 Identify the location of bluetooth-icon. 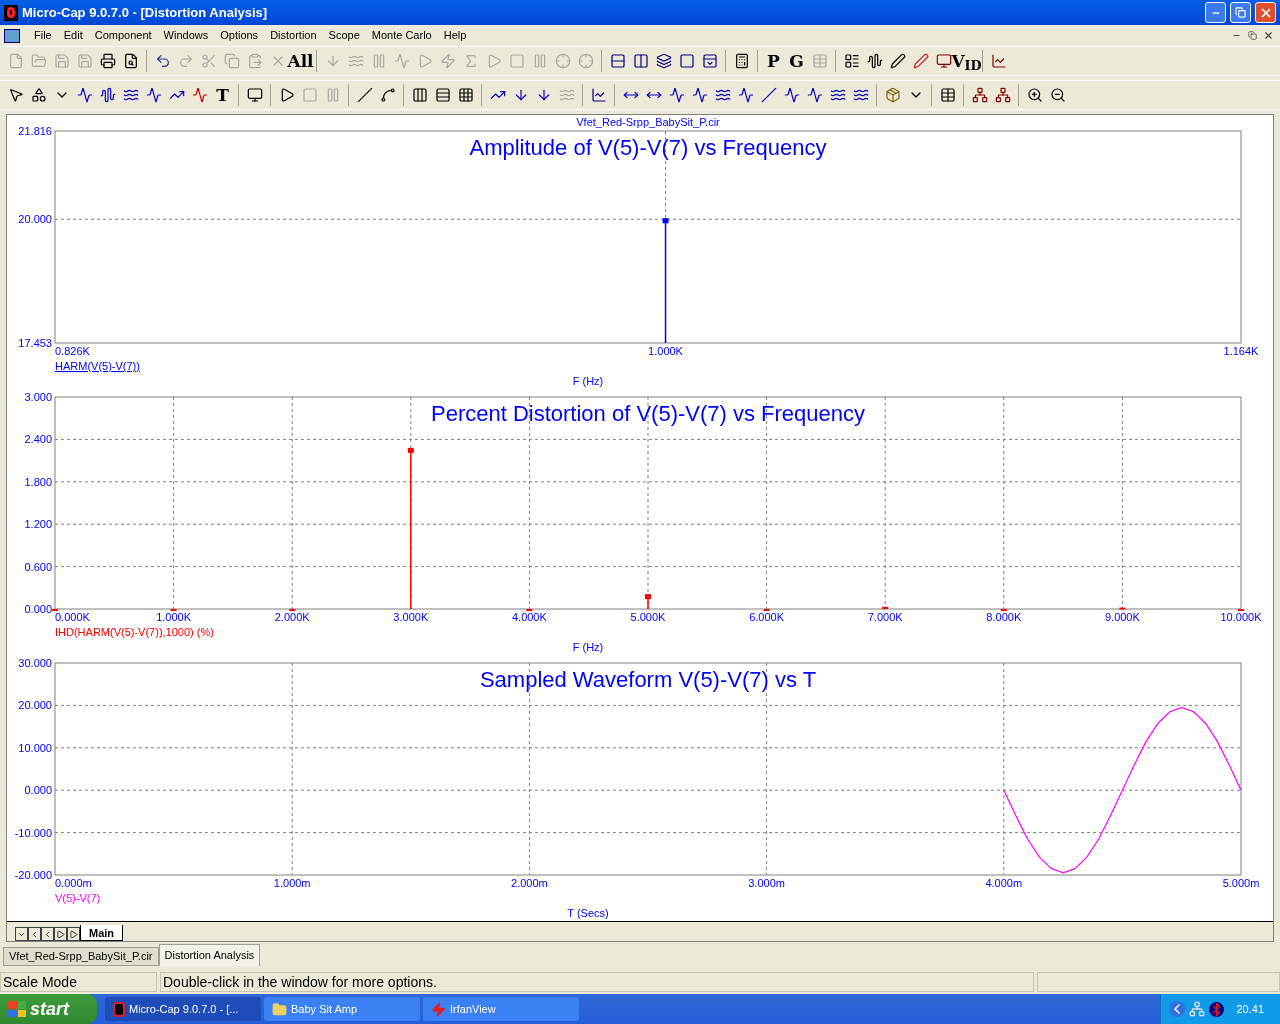
(1217, 1009).